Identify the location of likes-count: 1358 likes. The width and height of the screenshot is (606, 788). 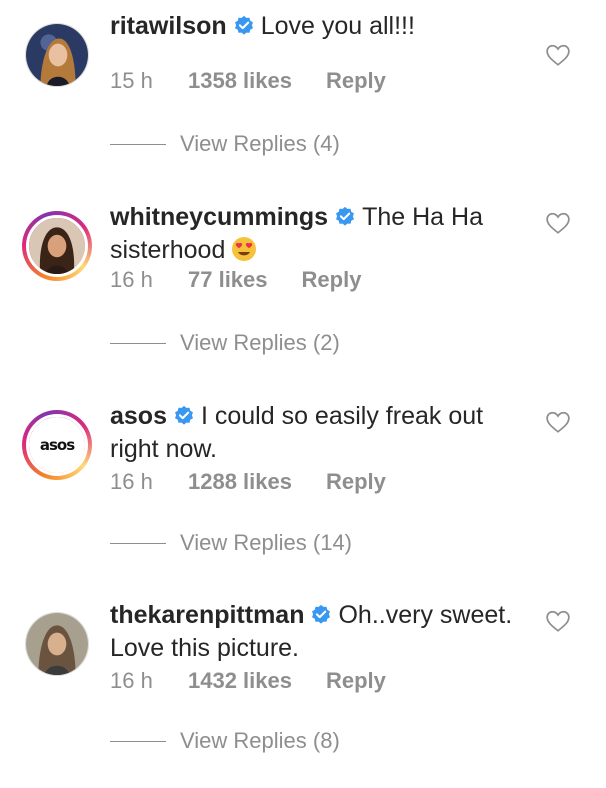
(240, 81).